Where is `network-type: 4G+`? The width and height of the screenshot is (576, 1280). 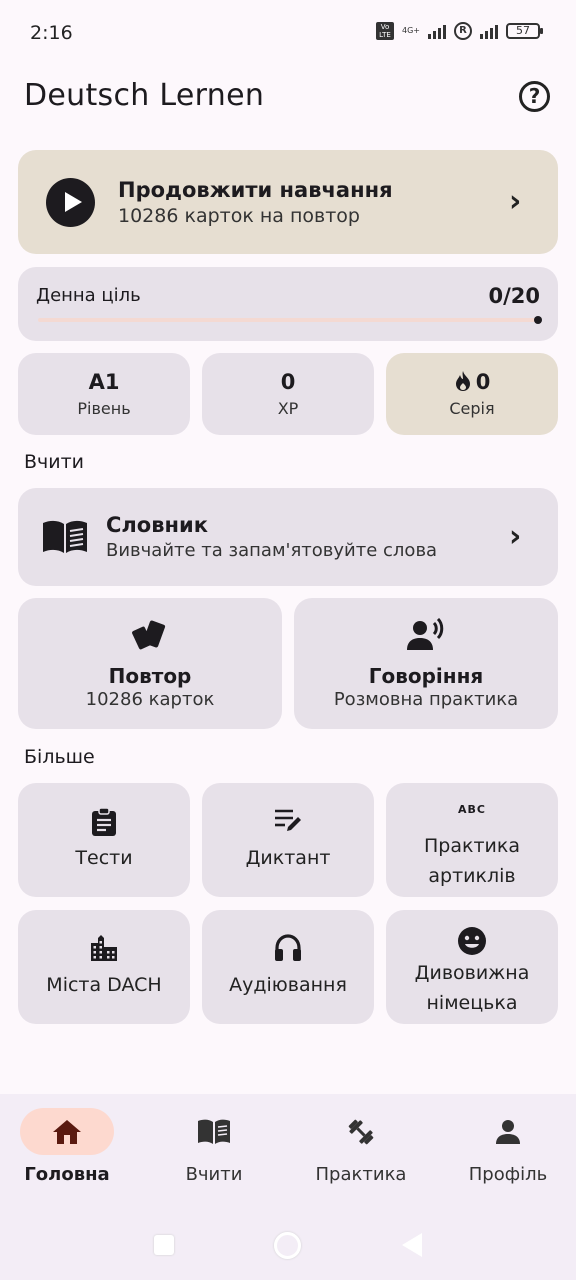
network-type: 4G+ is located at coordinates (411, 30).